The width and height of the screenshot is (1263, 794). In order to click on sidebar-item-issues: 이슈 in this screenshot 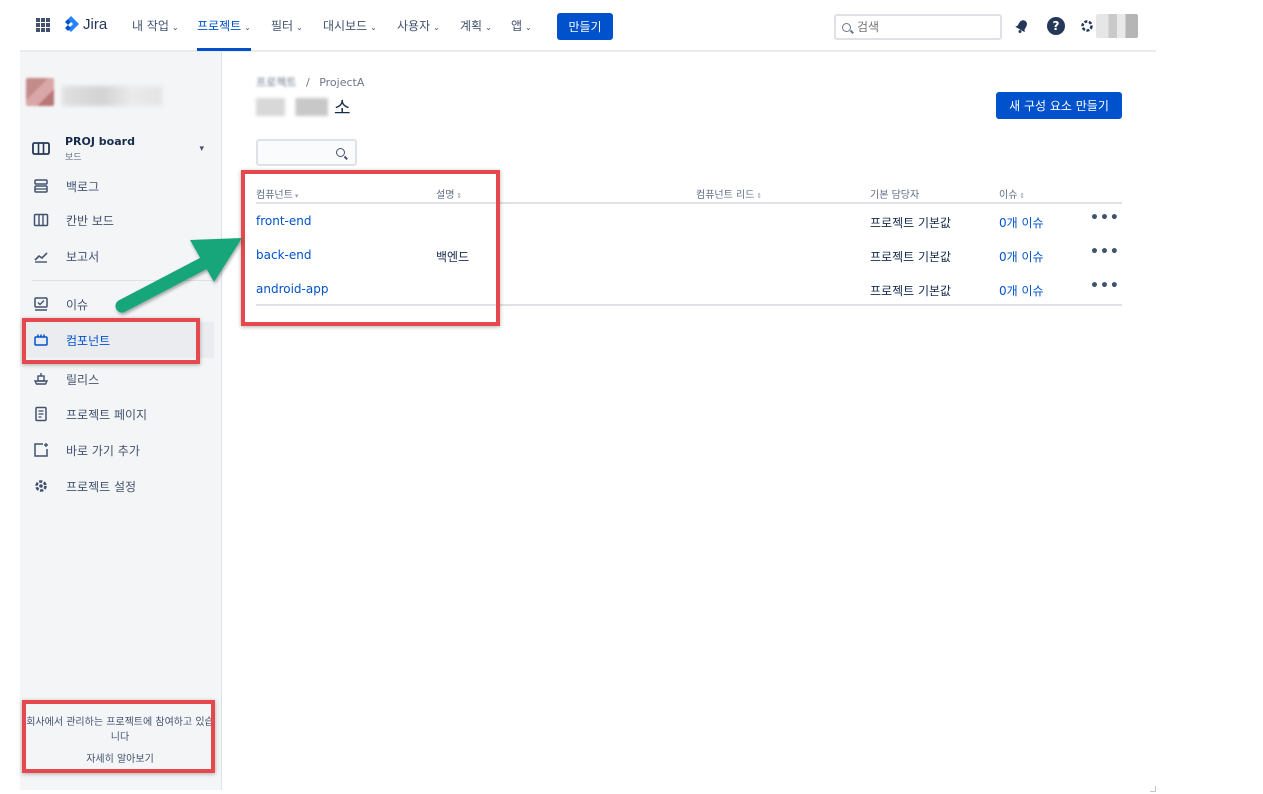, I will do `click(122, 304)`.